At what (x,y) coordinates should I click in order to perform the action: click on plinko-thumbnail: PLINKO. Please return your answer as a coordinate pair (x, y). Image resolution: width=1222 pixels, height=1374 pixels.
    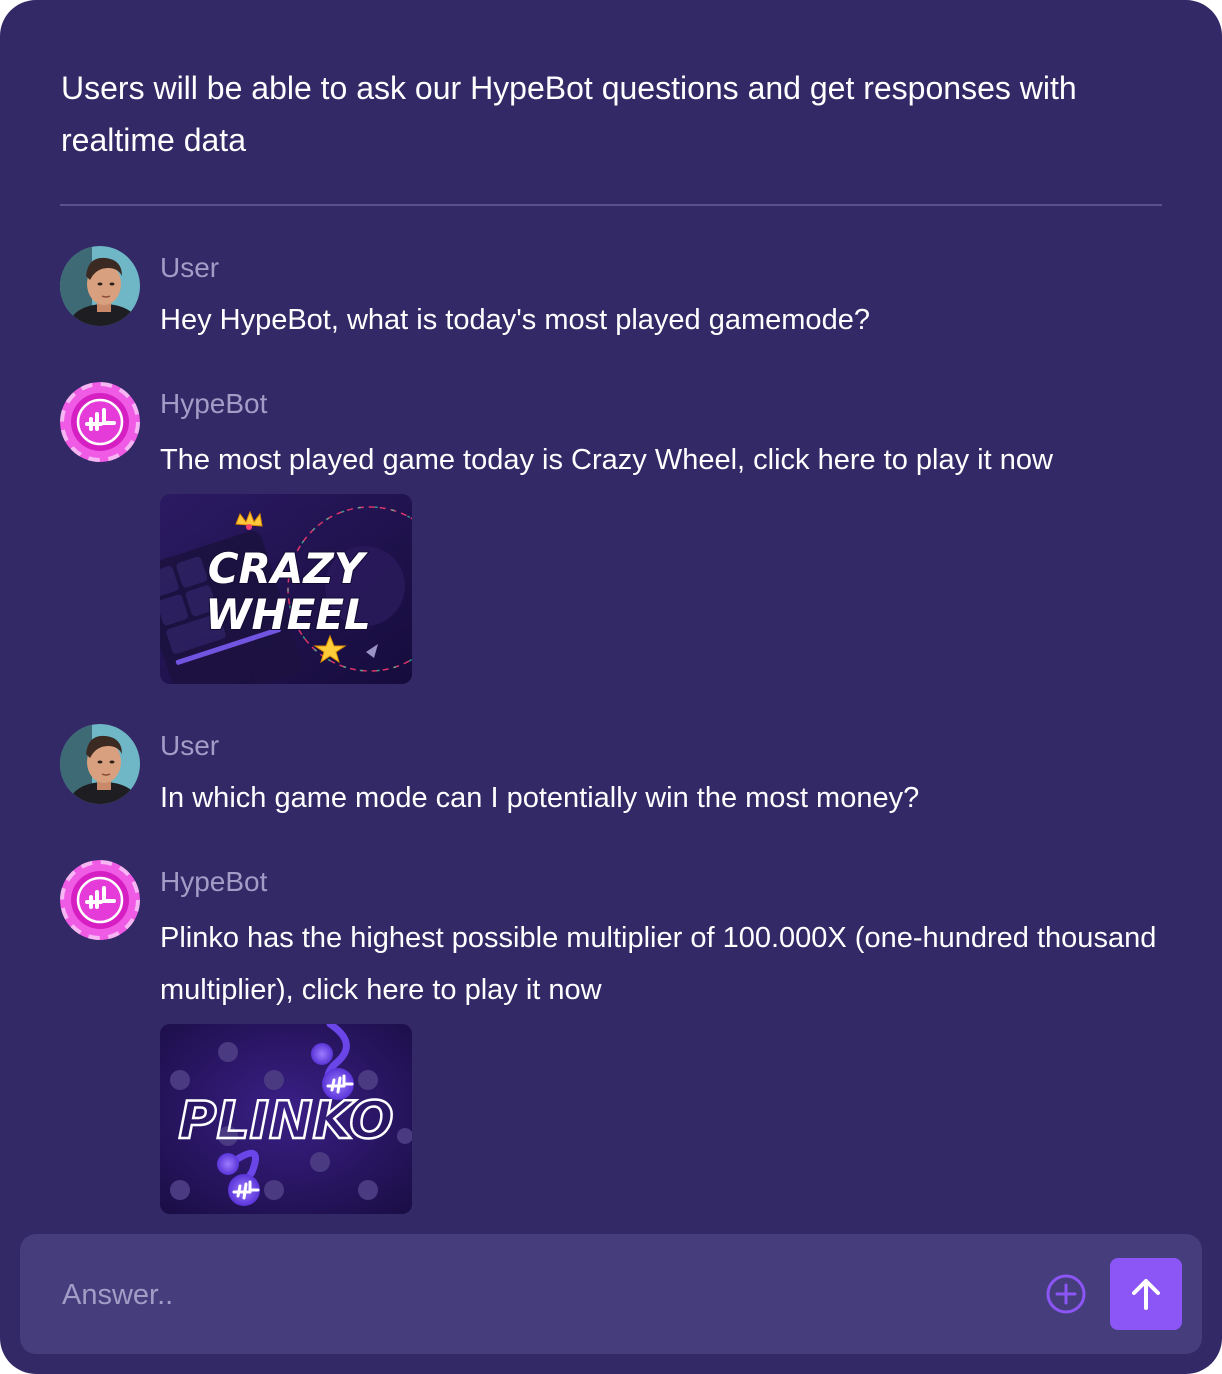
    Looking at the image, I should click on (286, 1119).